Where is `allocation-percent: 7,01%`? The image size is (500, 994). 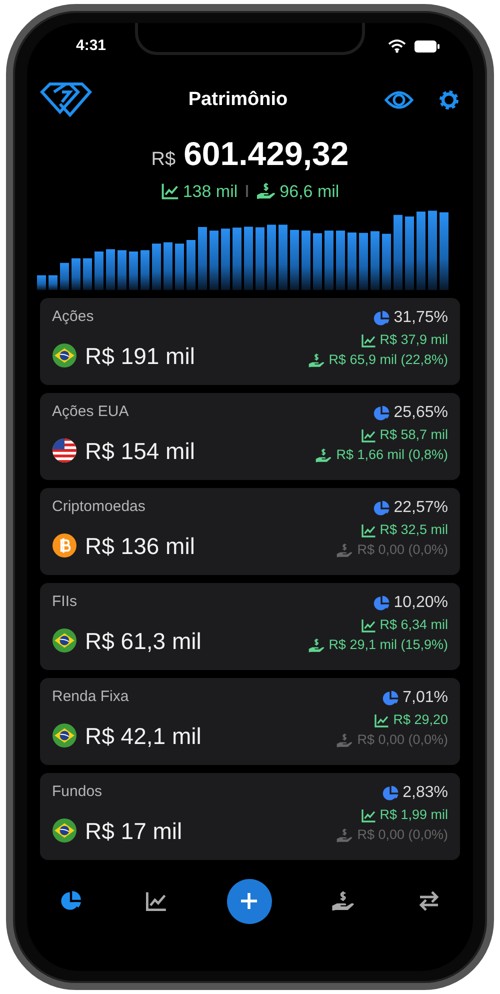 allocation-percent: 7,01% is located at coordinates (425, 698).